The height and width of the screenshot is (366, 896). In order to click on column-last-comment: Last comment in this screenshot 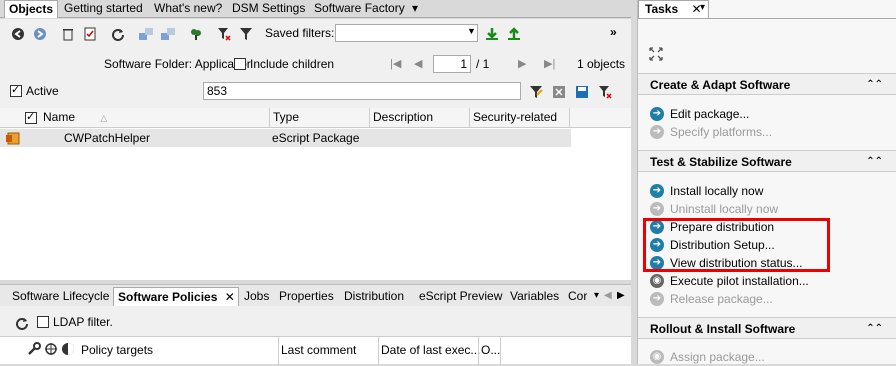, I will do `click(318, 350)`.